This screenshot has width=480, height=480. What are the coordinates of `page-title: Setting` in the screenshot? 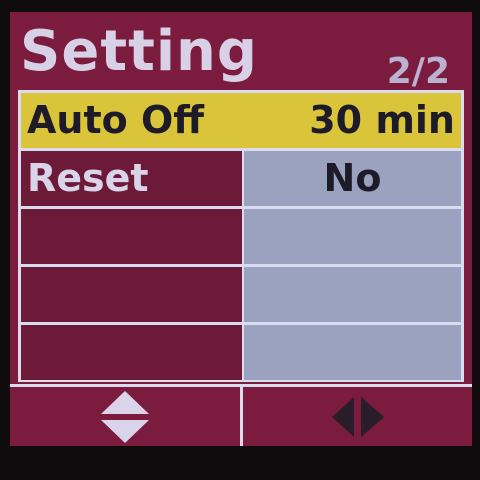 It's located at (139, 51).